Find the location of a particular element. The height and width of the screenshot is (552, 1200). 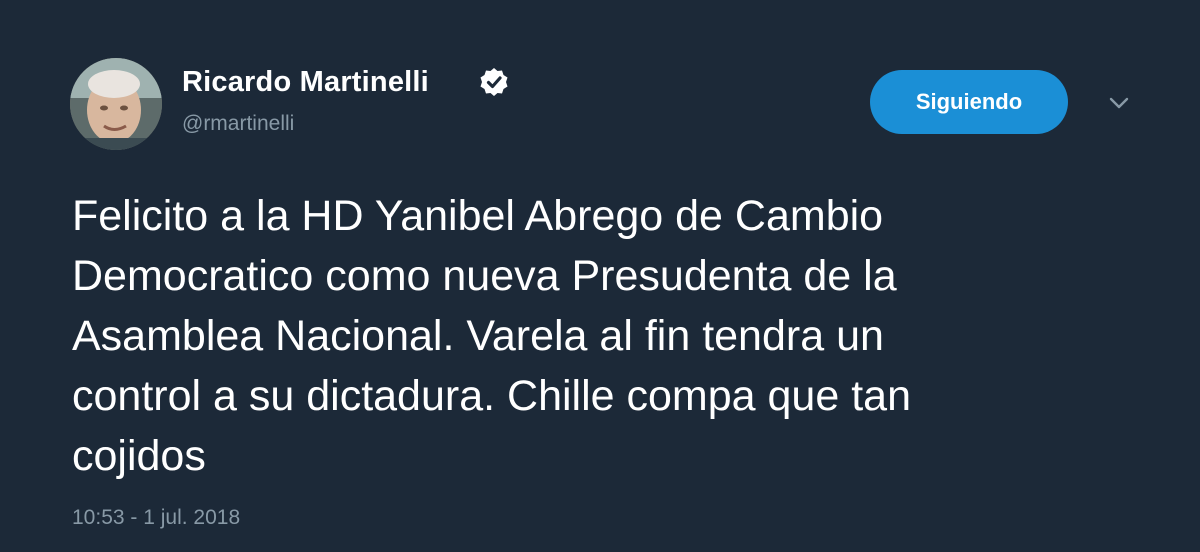

following-button: Siguiendo is located at coordinates (969, 102).